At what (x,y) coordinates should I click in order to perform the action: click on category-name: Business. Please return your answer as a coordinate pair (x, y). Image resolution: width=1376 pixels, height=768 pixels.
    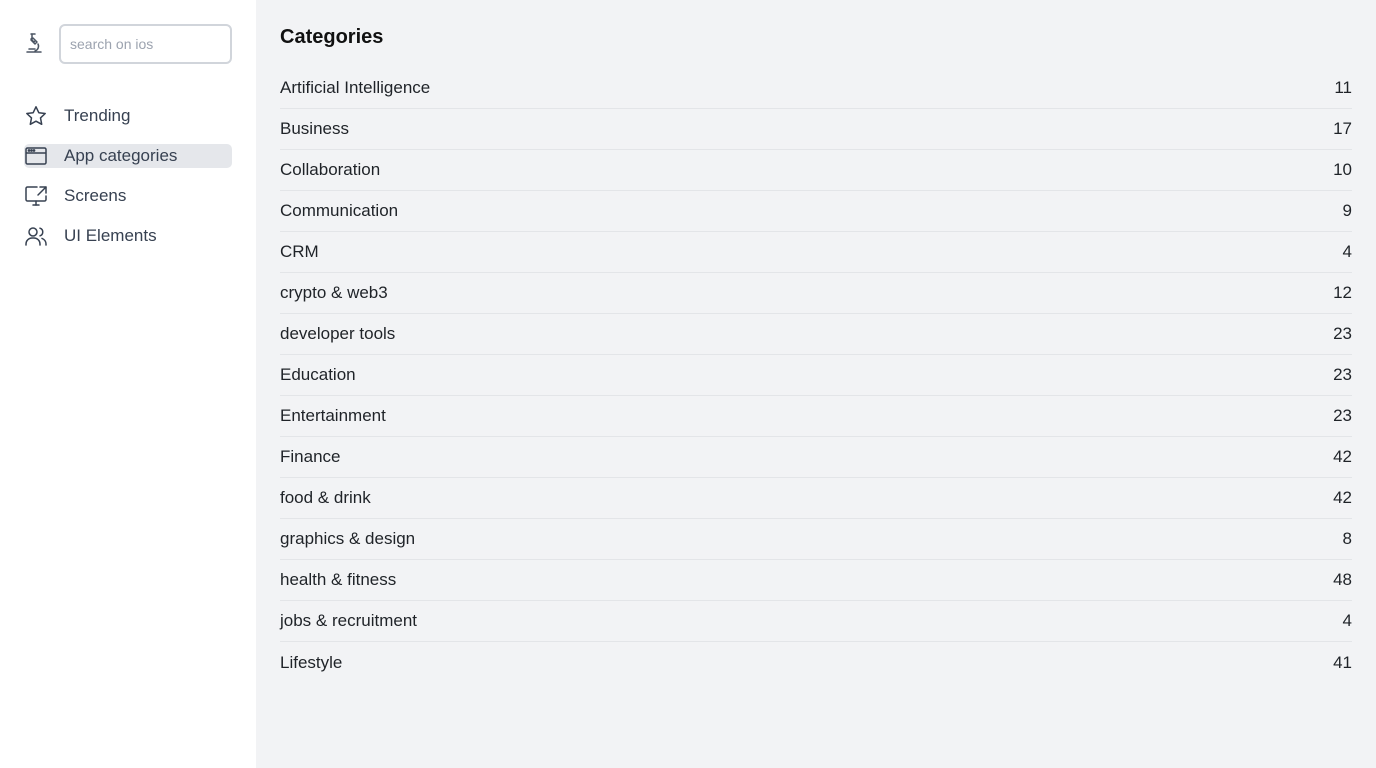
    Looking at the image, I should click on (314, 128).